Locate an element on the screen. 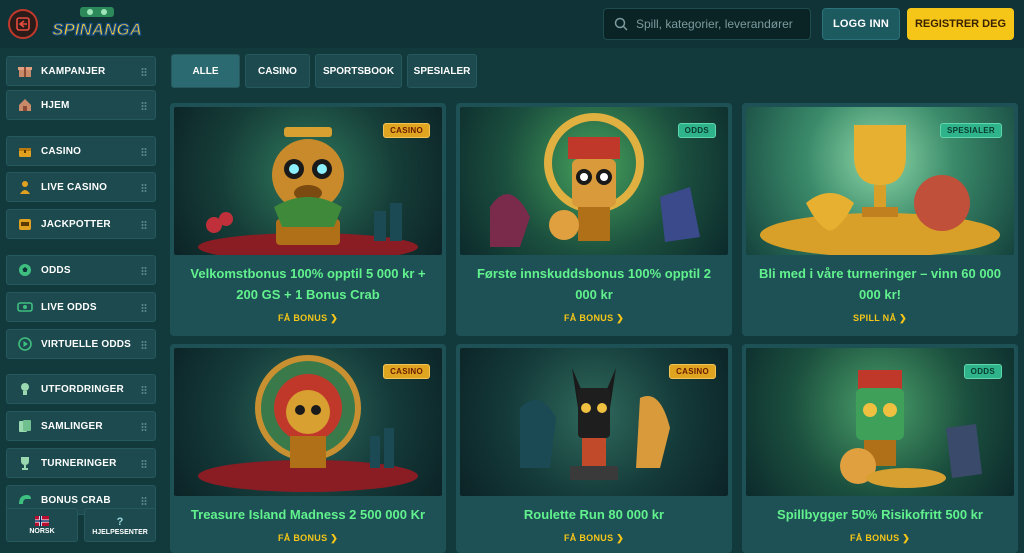 The image size is (1024, 553). sidebar-item-live-casino: LIVE CASINO is located at coordinates (81, 187).